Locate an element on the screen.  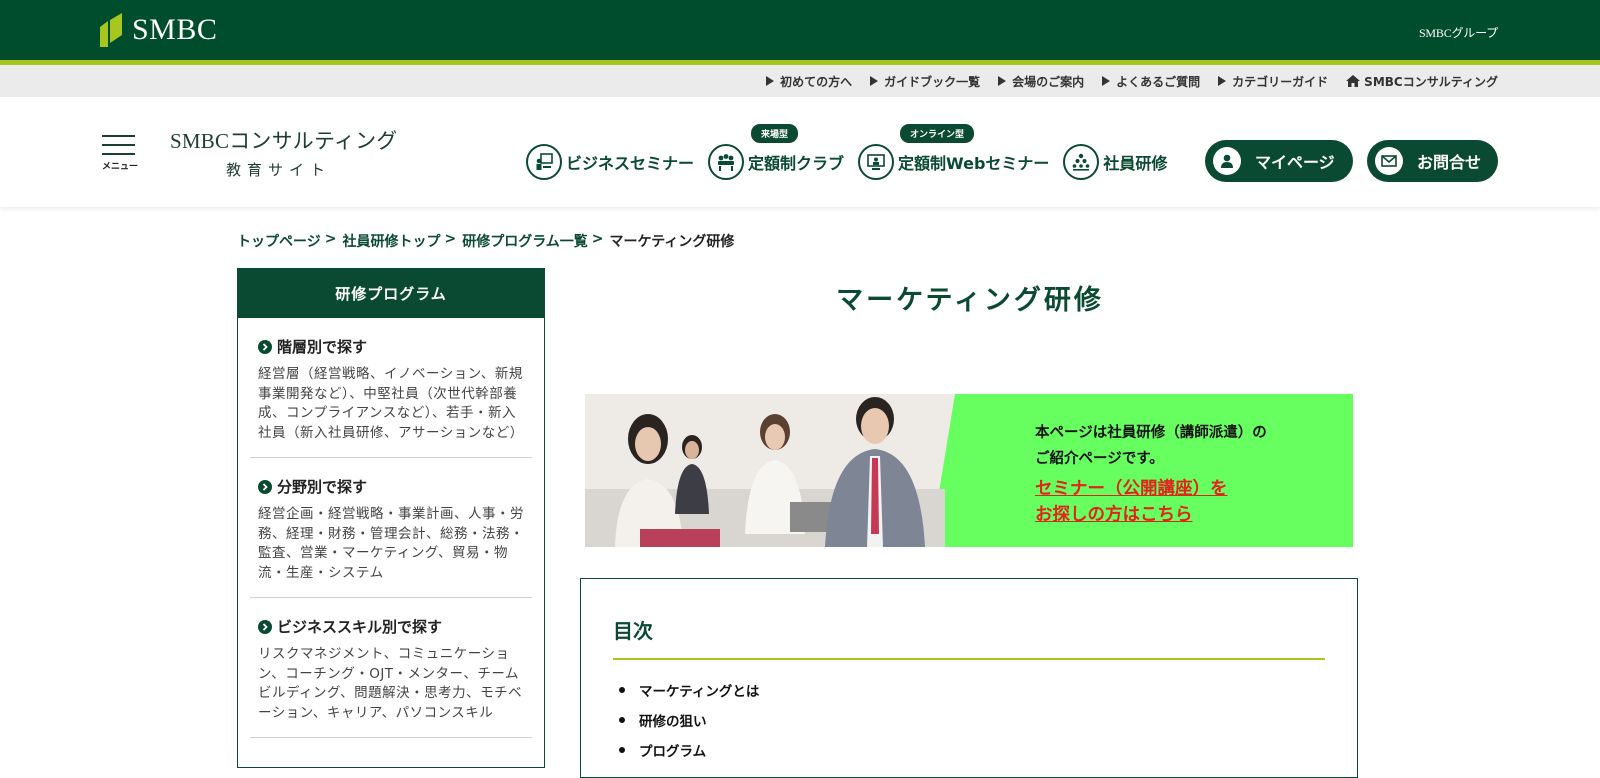
util-link-venue: 会場のご案内 is located at coordinates (1041, 81).